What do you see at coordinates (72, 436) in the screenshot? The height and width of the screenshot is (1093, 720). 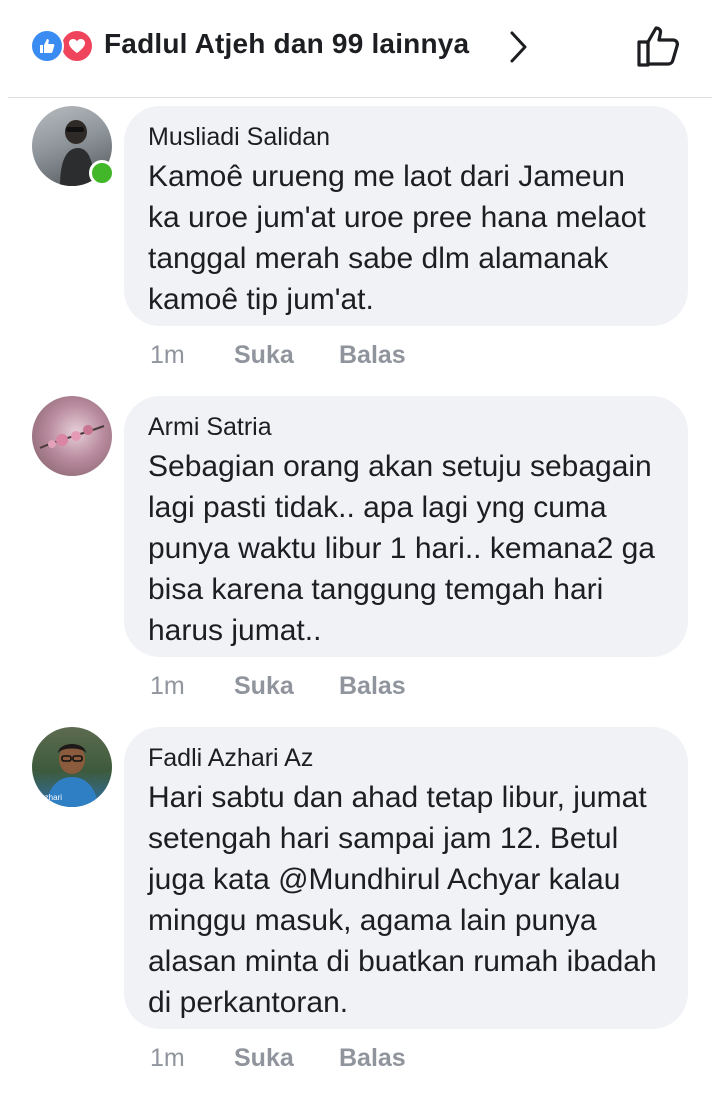 I see `avatar` at bounding box center [72, 436].